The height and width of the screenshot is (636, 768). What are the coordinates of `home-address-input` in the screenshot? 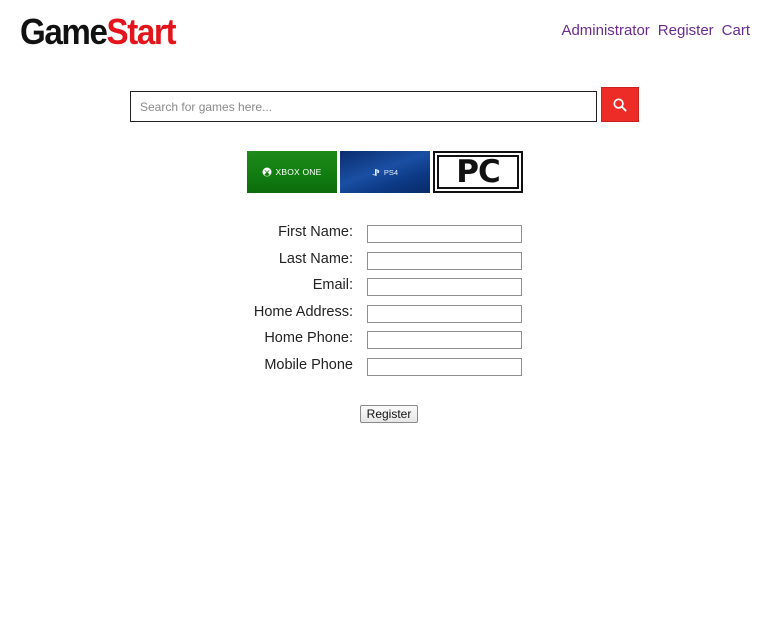 It's located at (444, 314).